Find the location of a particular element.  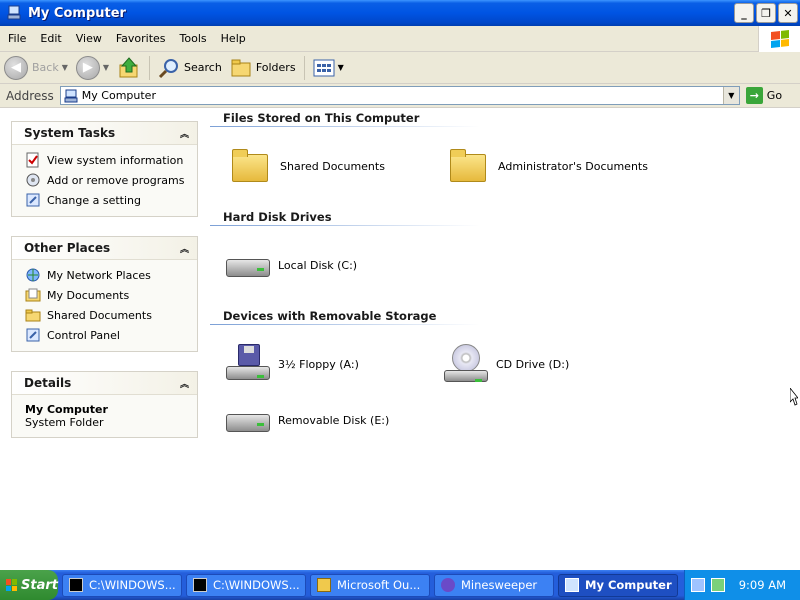

shared-documents-link: Shared Documents is located at coordinates (111, 315).